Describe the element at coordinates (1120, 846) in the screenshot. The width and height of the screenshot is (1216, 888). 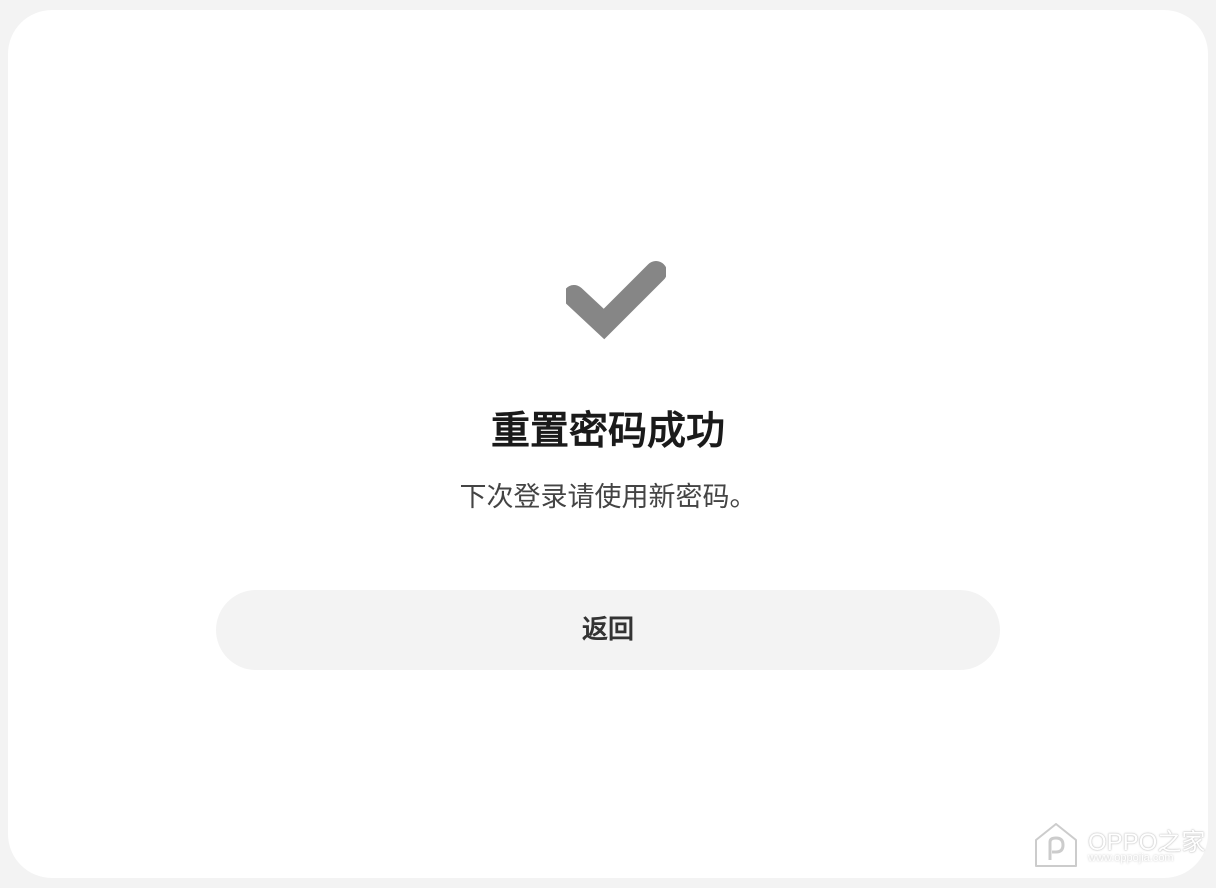
I see `watermark: OPPO之家 www.oppojia.com` at that location.